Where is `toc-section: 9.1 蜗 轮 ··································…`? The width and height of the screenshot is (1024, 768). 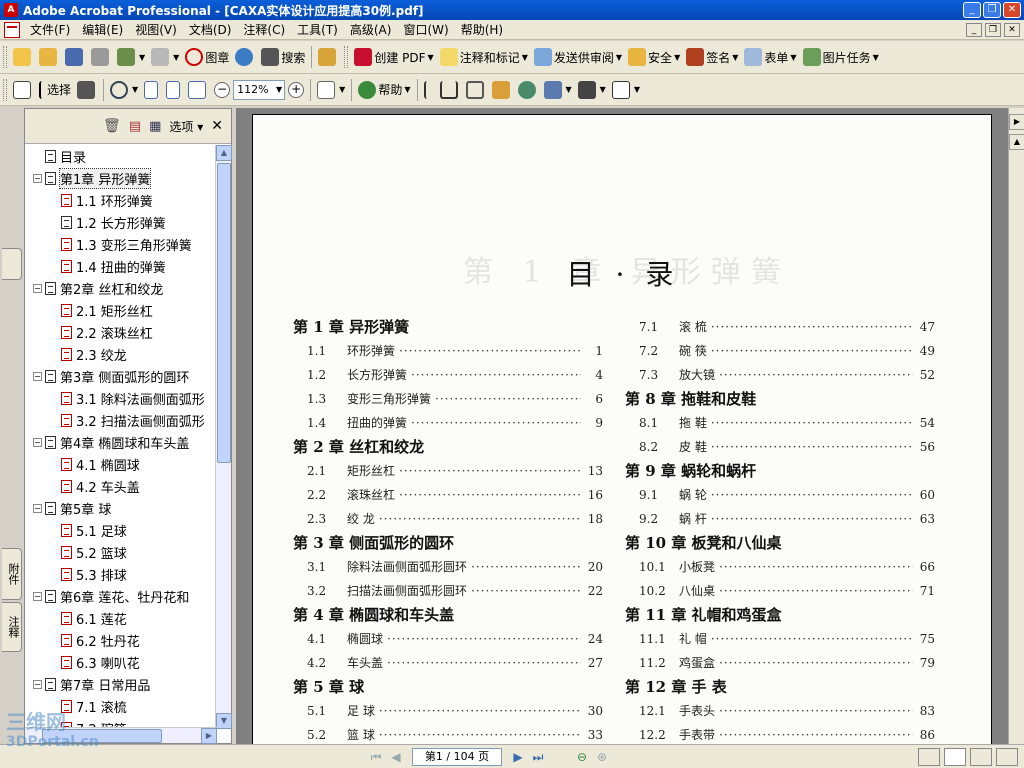
toc-section: 9.1 蜗 轮 ··································… is located at coordinates (780, 495).